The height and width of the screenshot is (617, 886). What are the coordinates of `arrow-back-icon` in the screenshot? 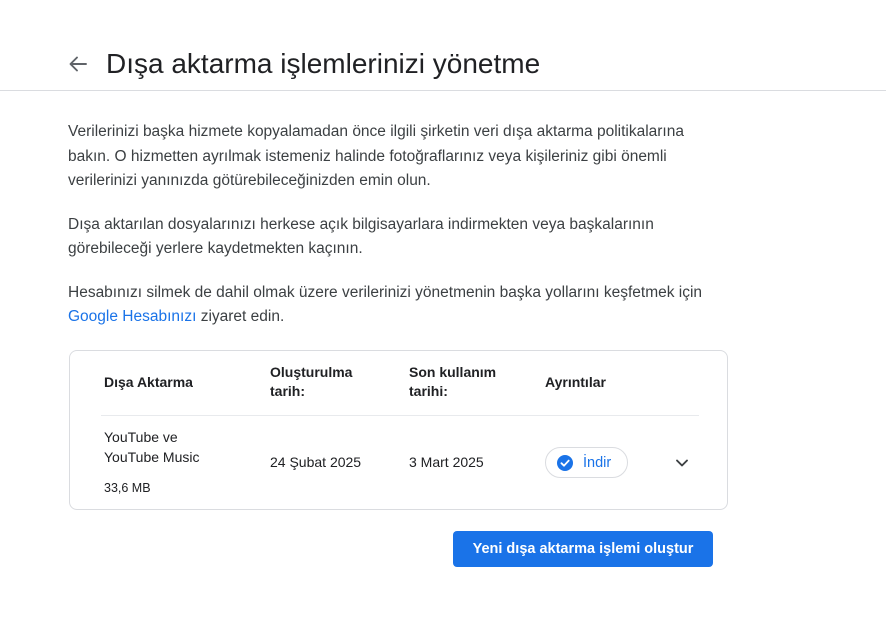 It's located at (78, 64).